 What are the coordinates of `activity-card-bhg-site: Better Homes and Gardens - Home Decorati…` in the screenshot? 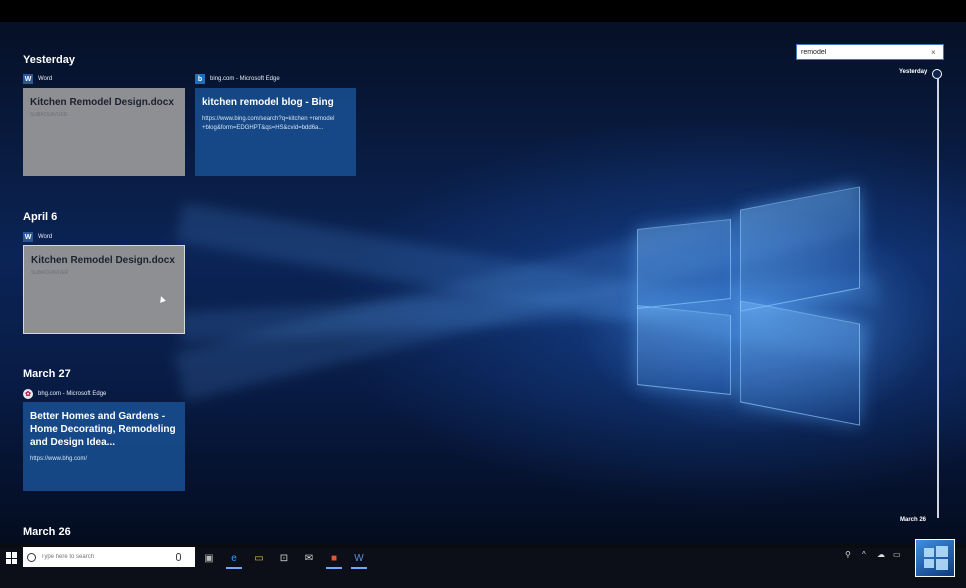 It's located at (104, 446).